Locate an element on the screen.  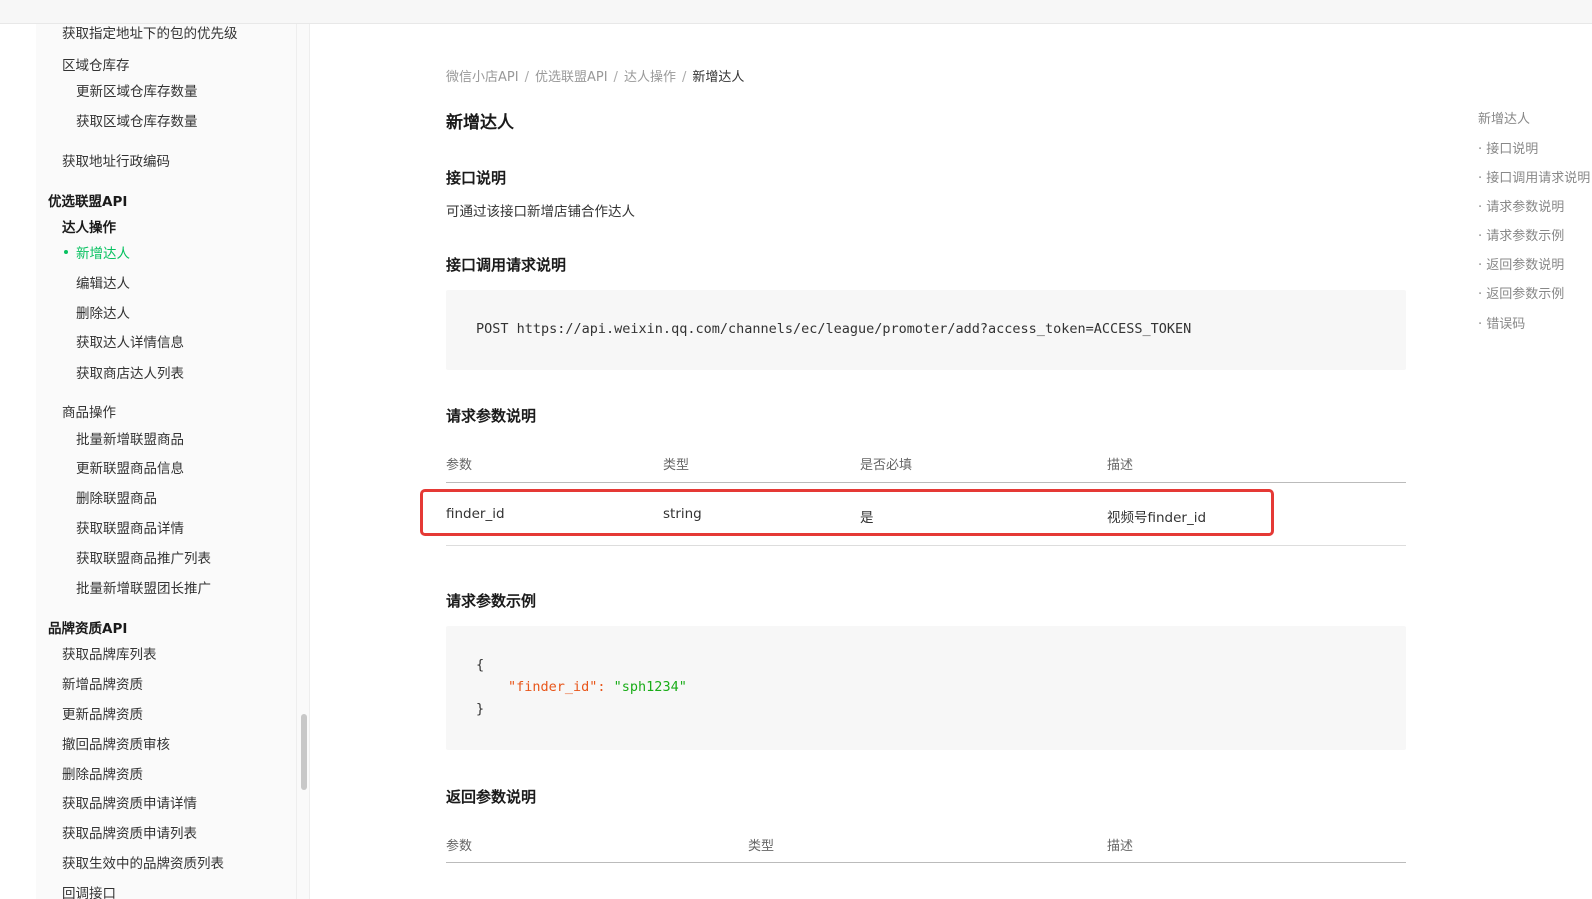
sidebar-item: 回调接口 is located at coordinates (89, 890).